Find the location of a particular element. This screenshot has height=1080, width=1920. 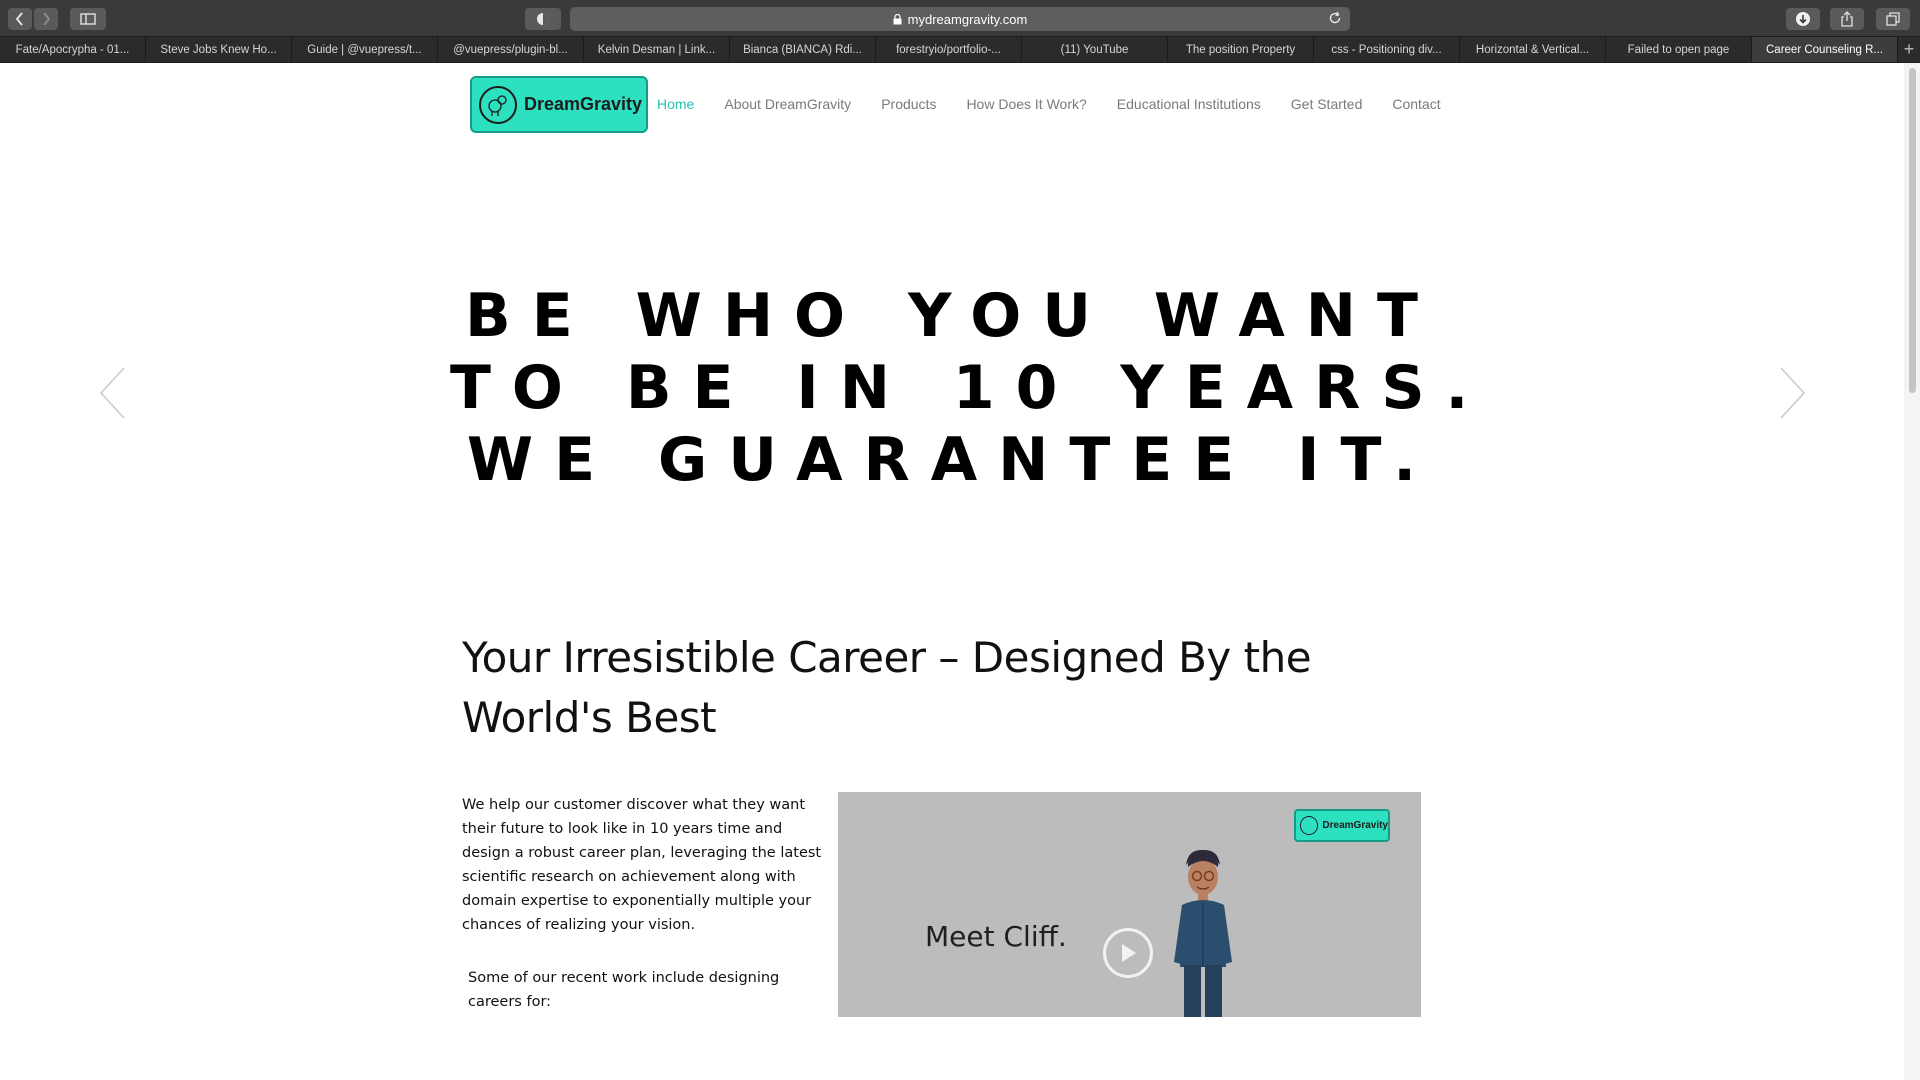

url-text: mydreamgravity.com is located at coordinates (967, 19).